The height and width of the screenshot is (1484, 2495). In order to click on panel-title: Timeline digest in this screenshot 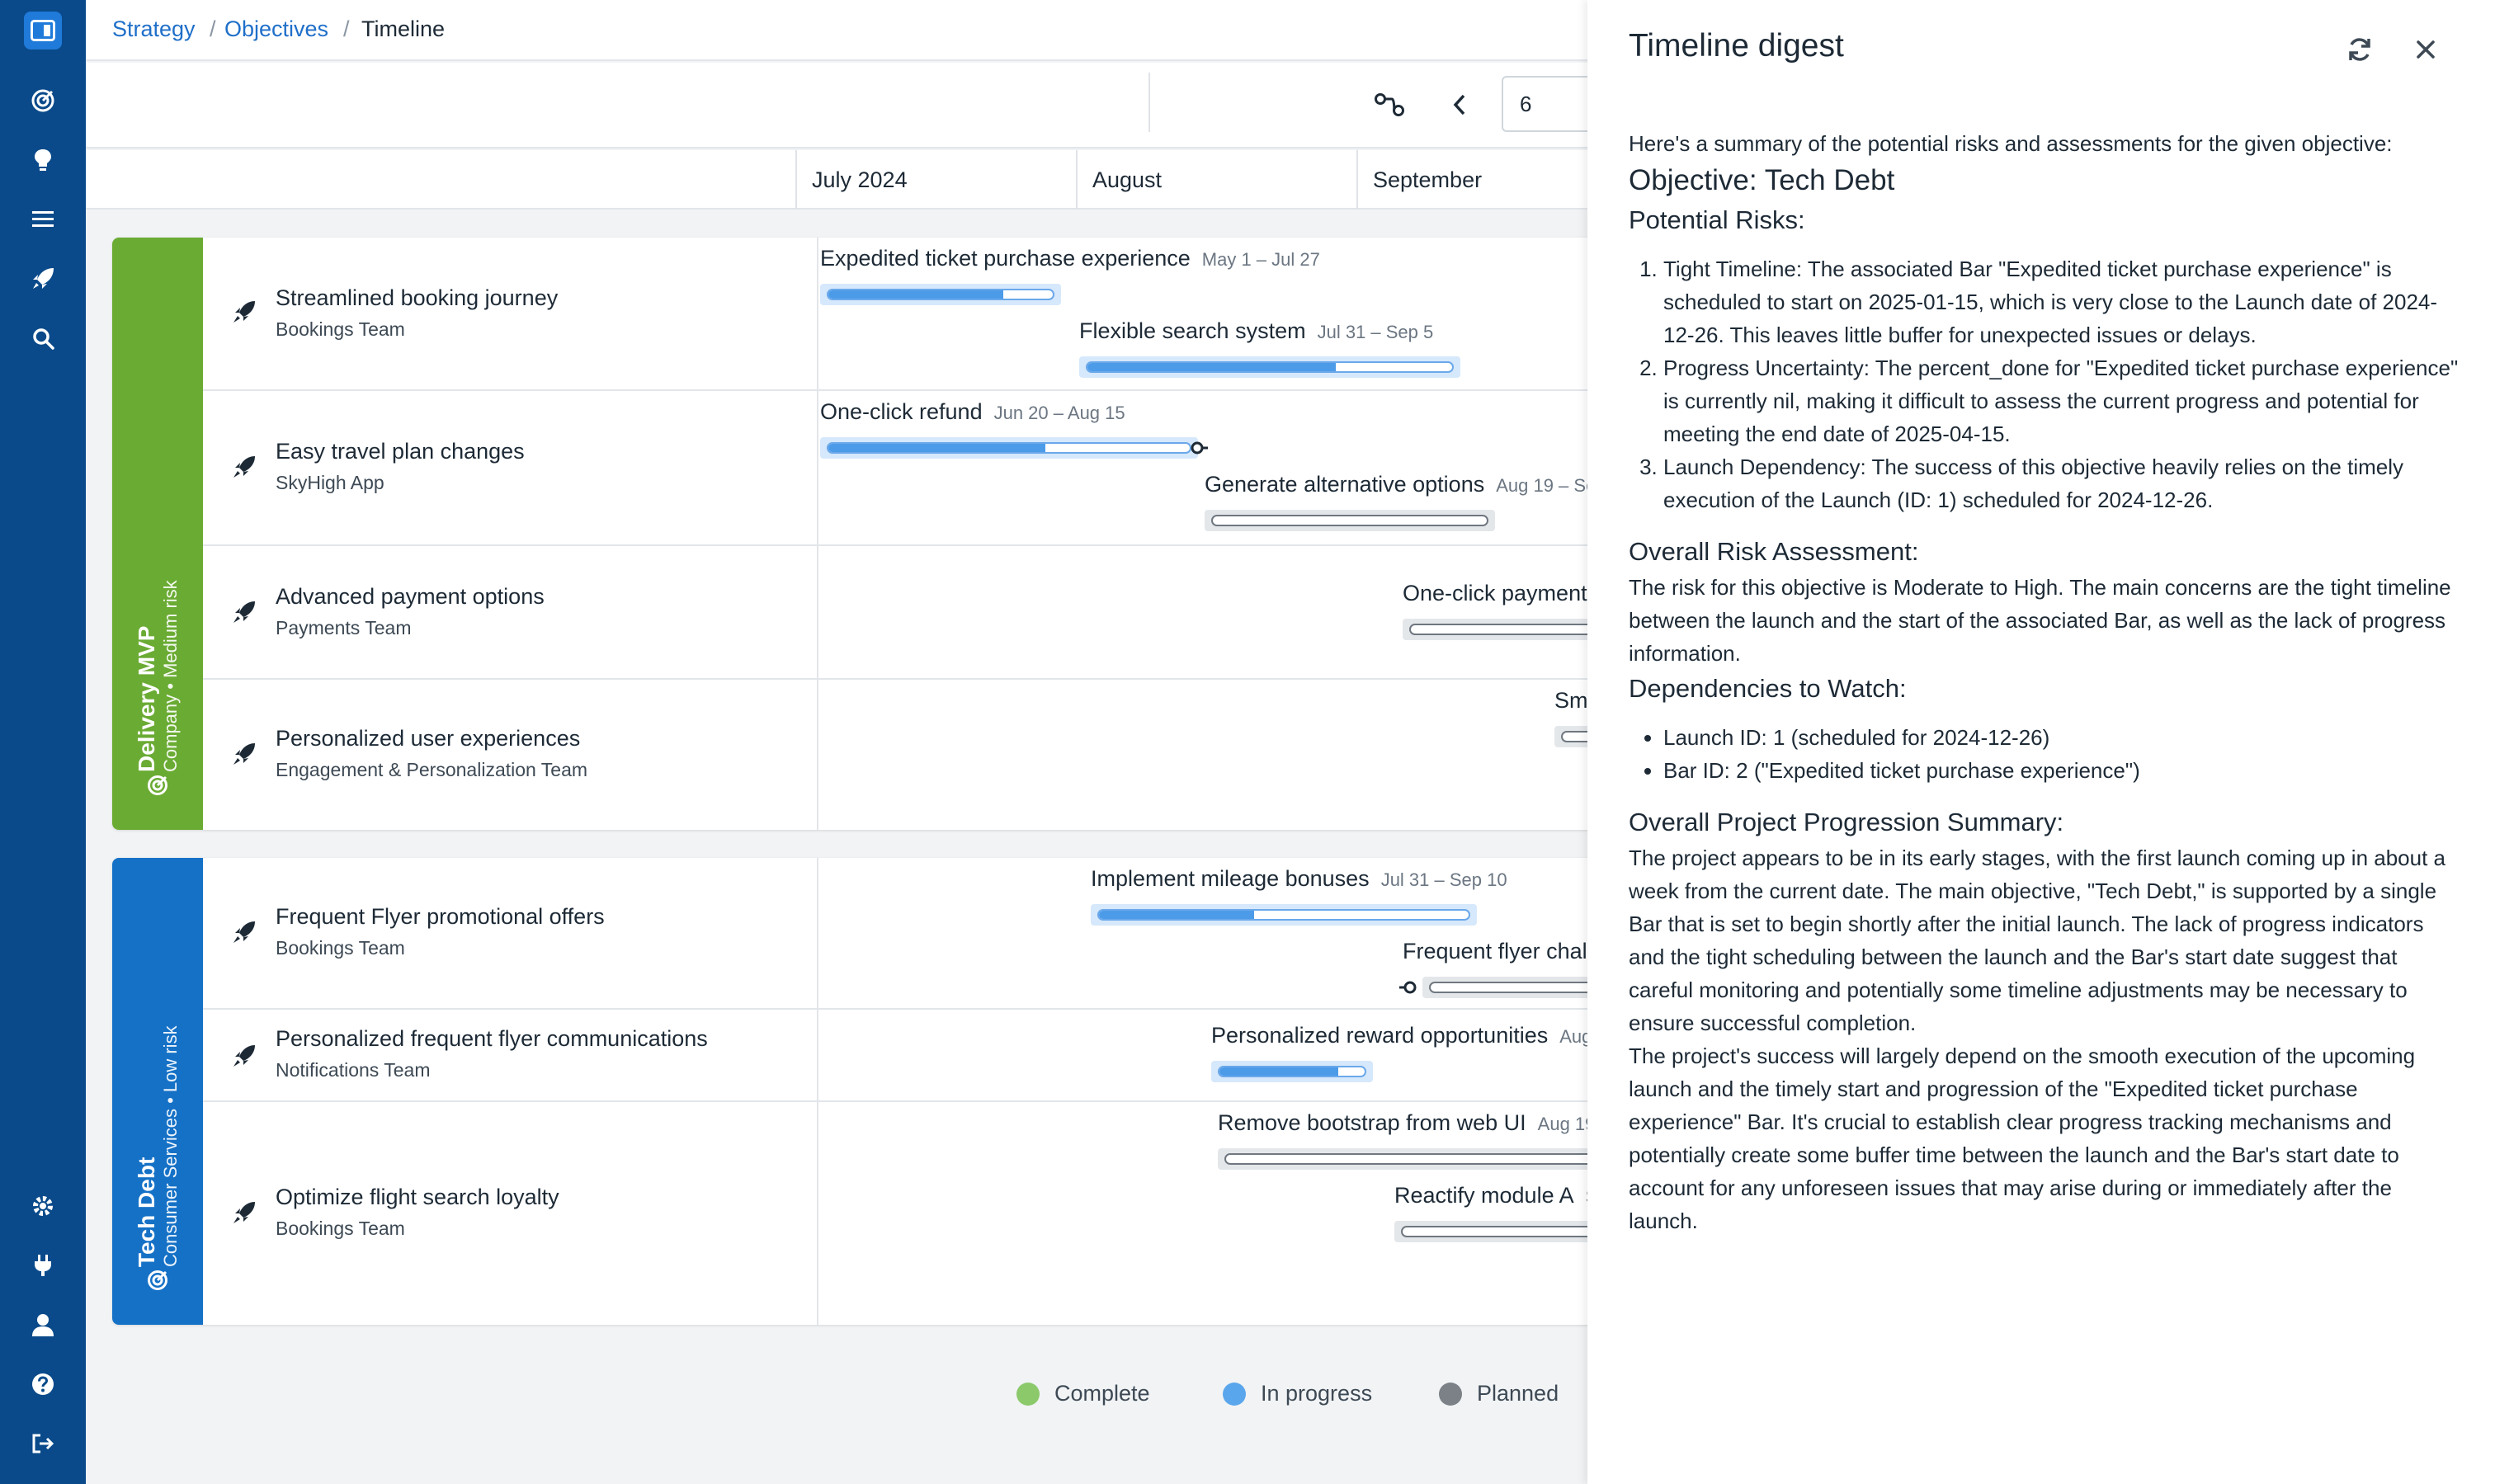, I will do `click(1736, 46)`.